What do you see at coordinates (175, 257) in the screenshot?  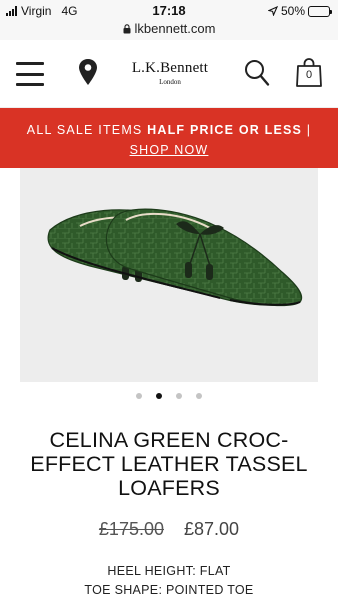 I see `loafers-illustration` at bounding box center [175, 257].